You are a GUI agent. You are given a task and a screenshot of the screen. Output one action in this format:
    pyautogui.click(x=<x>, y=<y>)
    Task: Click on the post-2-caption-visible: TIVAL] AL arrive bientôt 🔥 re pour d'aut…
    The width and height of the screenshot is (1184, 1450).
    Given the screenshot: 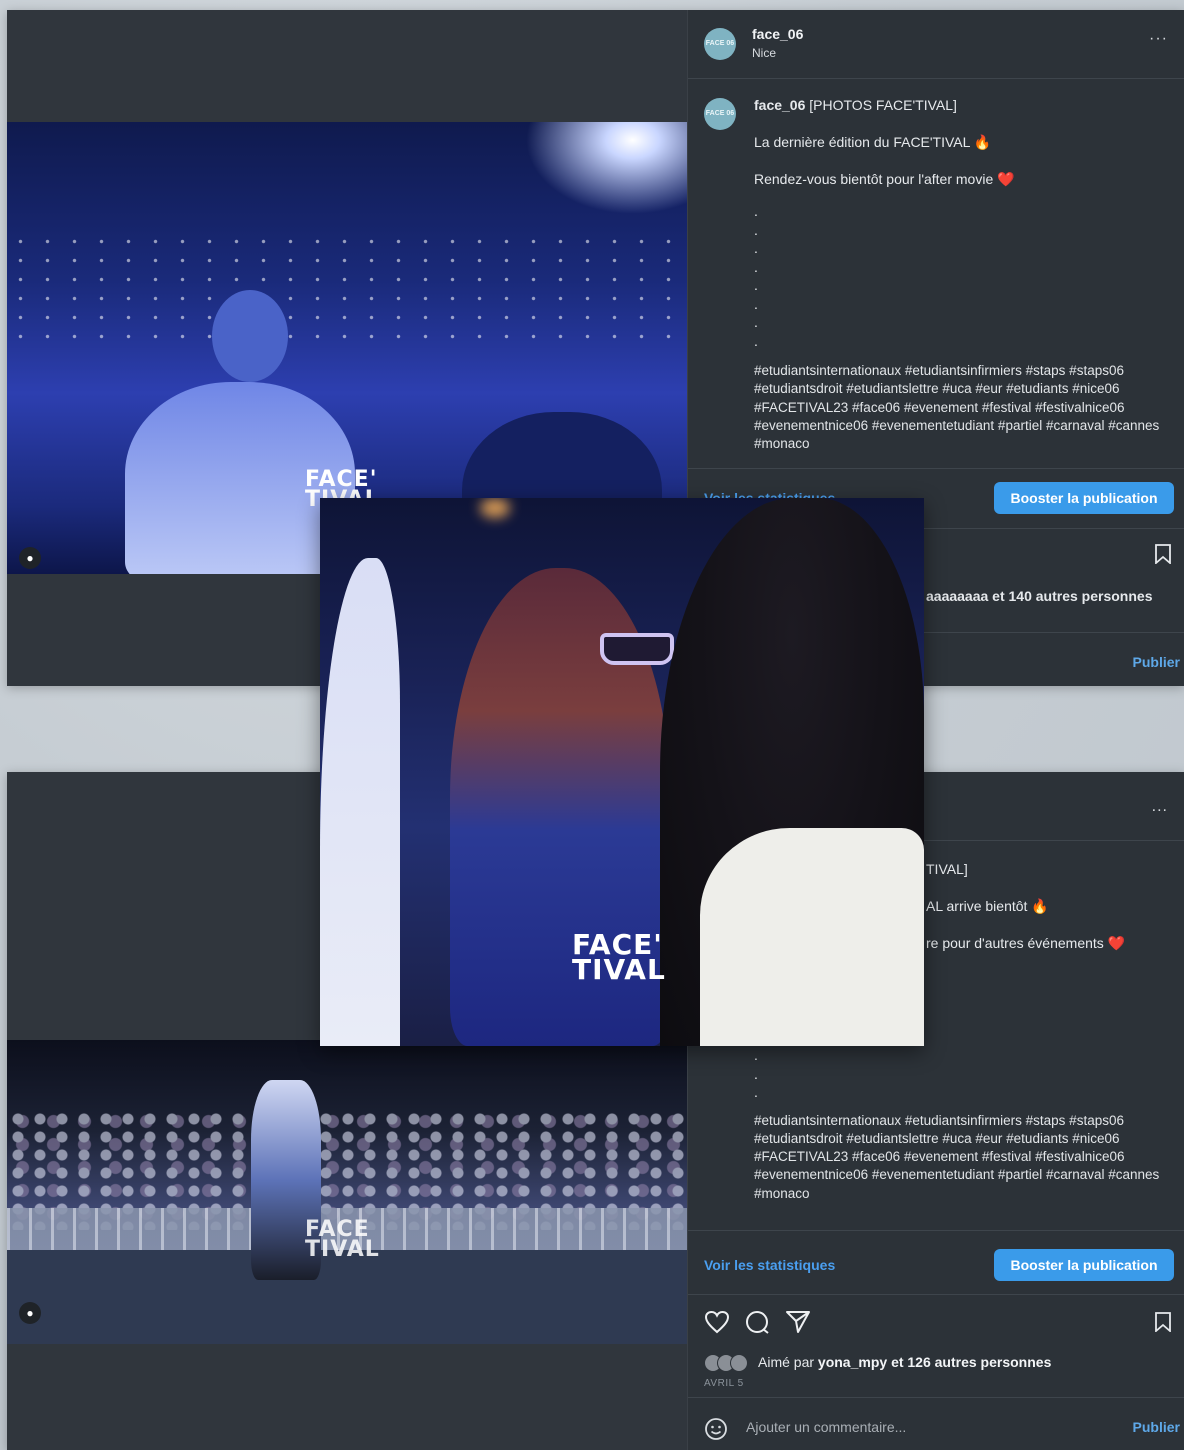 What is the action you would take?
    pyautogui.click(x=1045, y=915)
    